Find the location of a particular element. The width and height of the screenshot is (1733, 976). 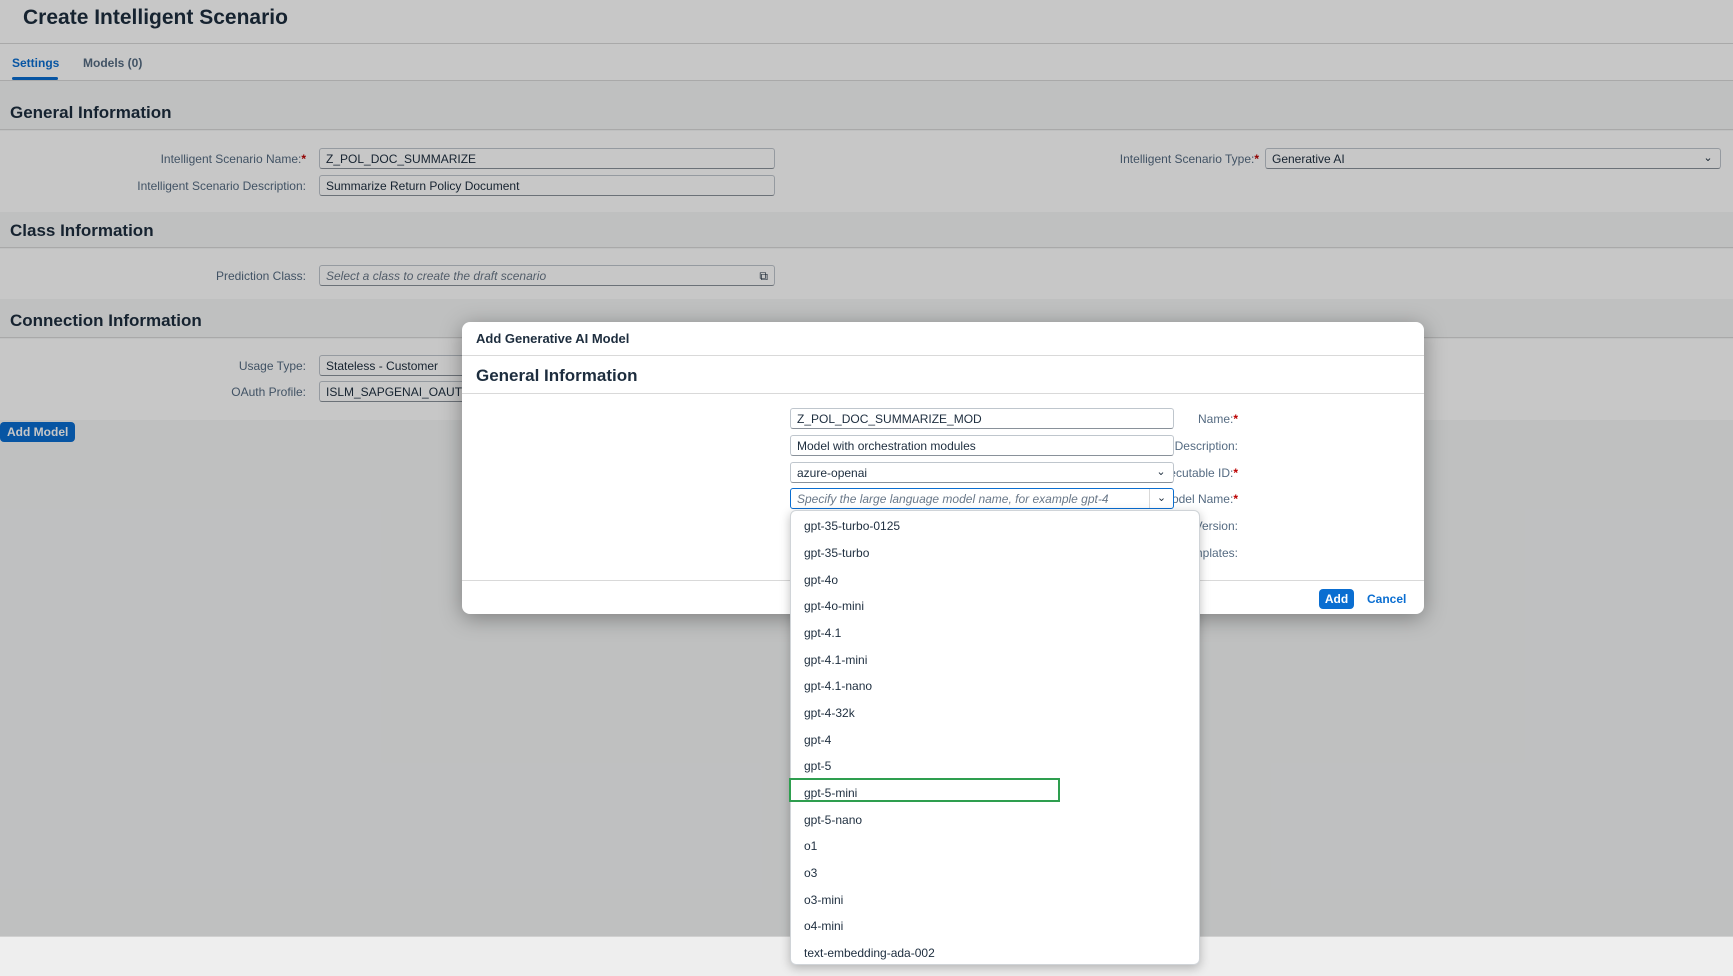

list-item: gpt-4.1 is located at coordinates (822, 633).